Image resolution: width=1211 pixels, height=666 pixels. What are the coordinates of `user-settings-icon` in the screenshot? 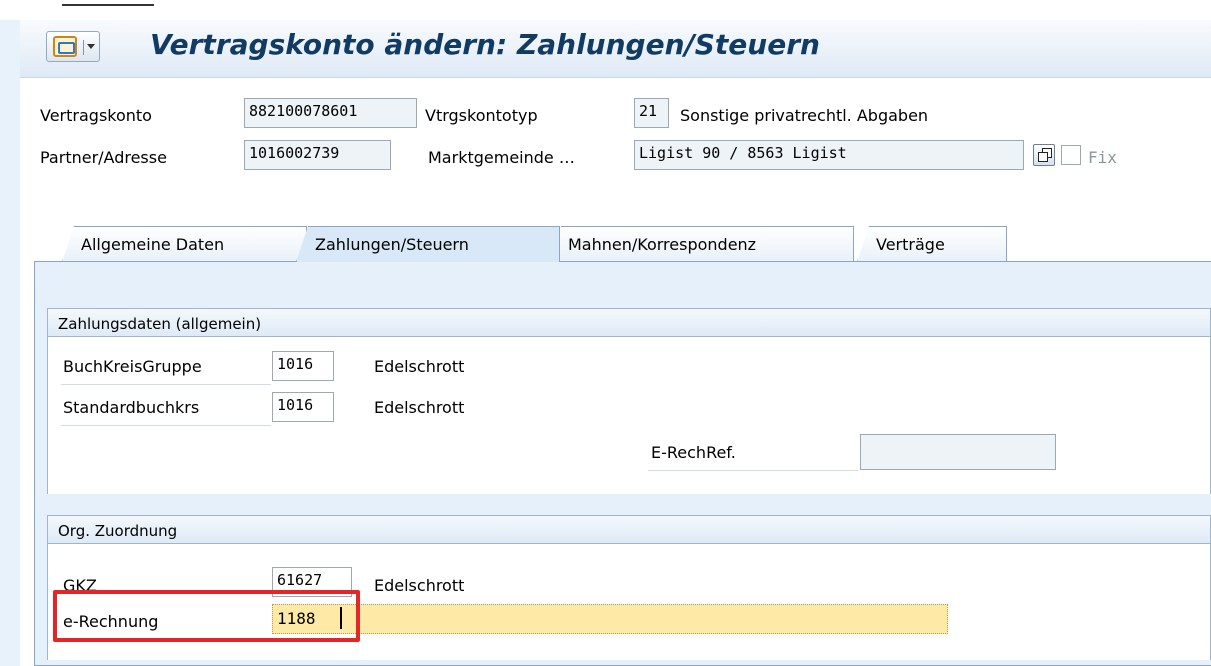 It's located at (73, 46).